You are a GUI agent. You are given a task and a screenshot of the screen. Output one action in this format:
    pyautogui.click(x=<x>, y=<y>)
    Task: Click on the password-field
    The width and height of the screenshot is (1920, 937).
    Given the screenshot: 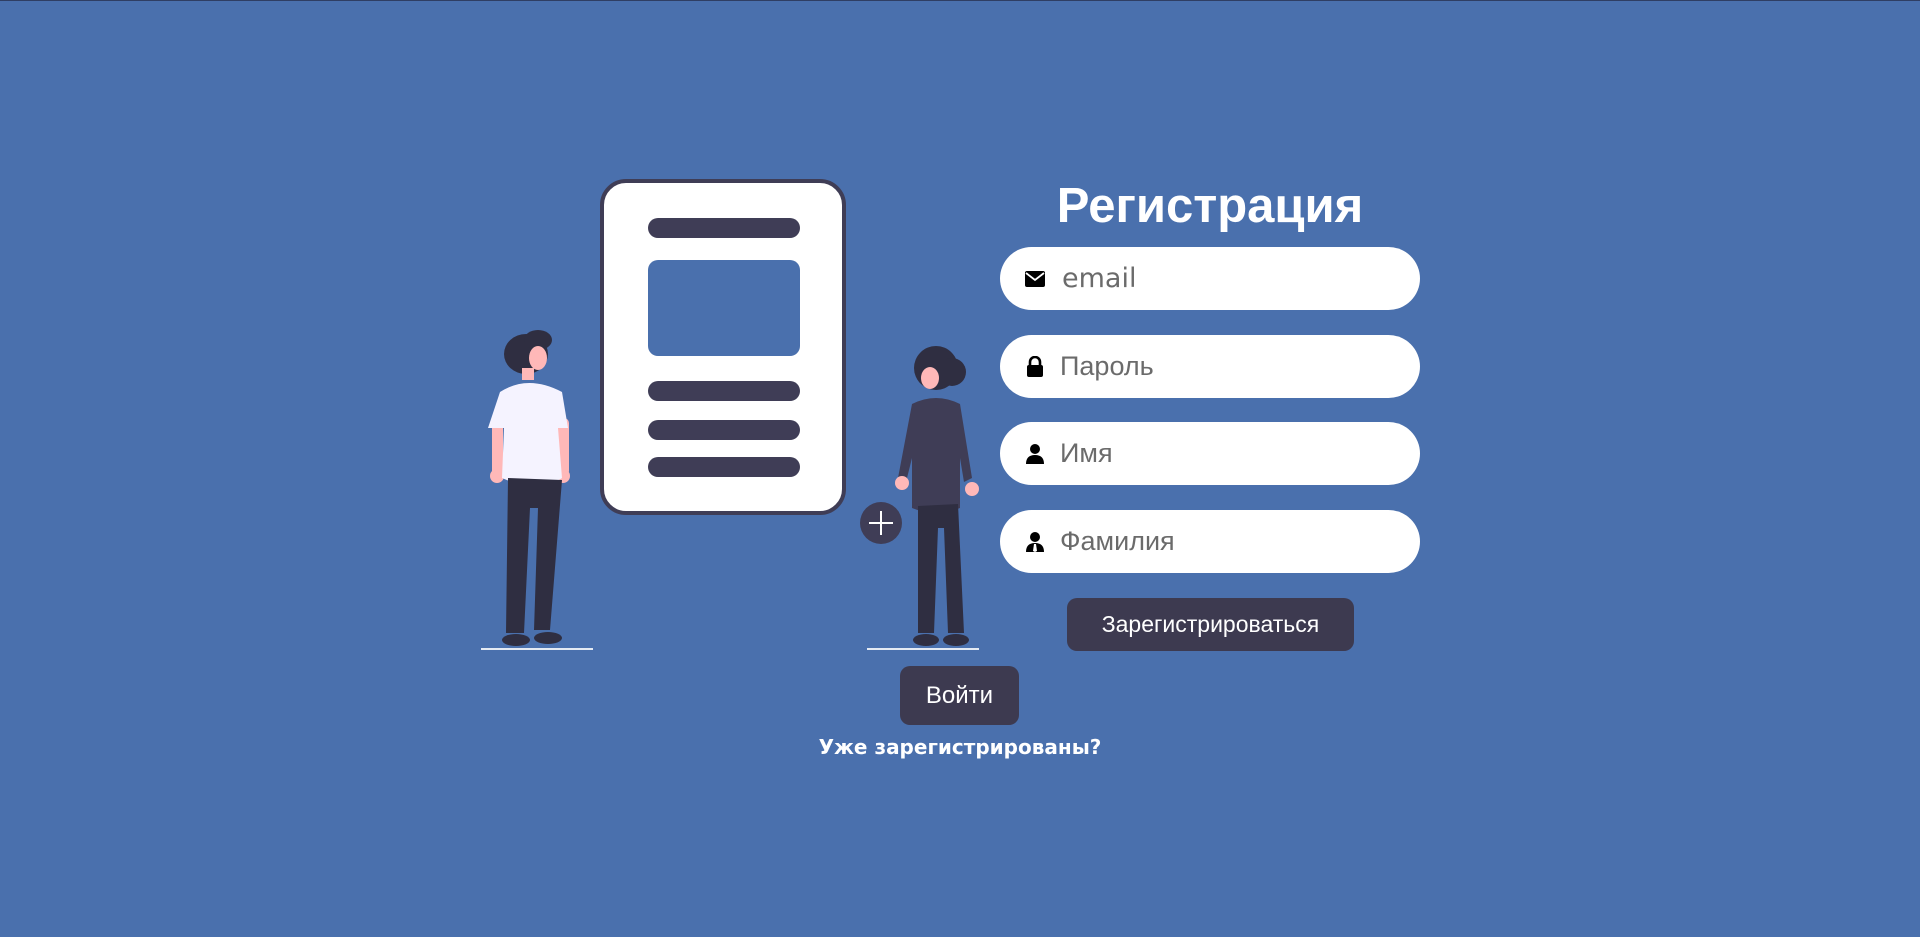 What is the action you would take?
    pyautogui.click(x=1230, y=366)
    